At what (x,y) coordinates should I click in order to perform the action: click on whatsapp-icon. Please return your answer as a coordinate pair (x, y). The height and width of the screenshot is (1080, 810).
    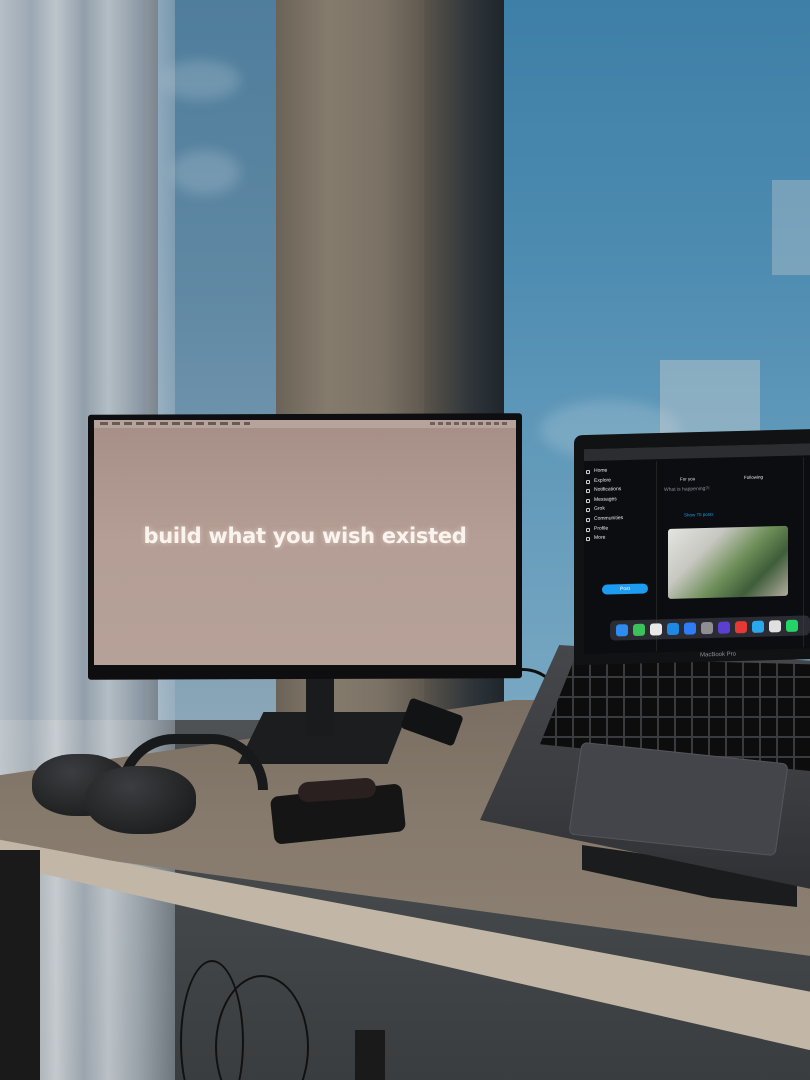
    Looking at the image, I should click on (792, 626).